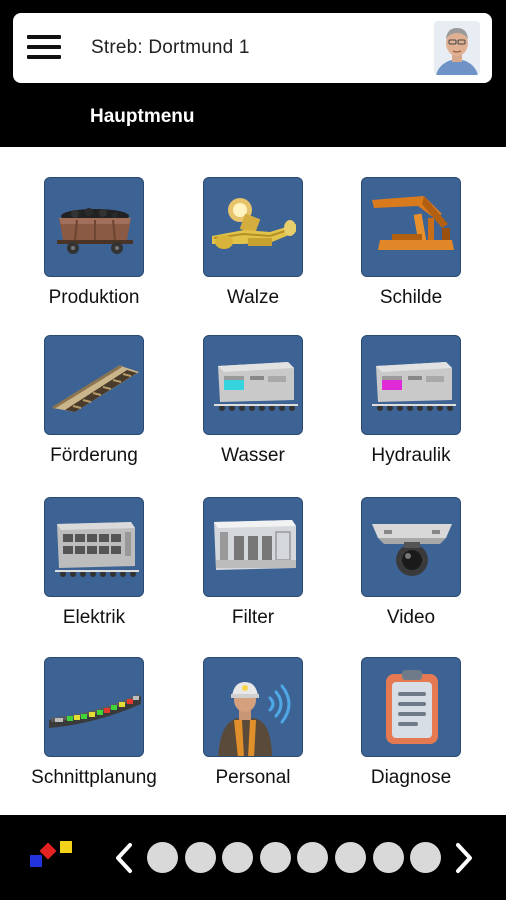  Describe the element at coordinates (94, 455) in the screenshot. I see `menu-item-label: Förderung` at that location.